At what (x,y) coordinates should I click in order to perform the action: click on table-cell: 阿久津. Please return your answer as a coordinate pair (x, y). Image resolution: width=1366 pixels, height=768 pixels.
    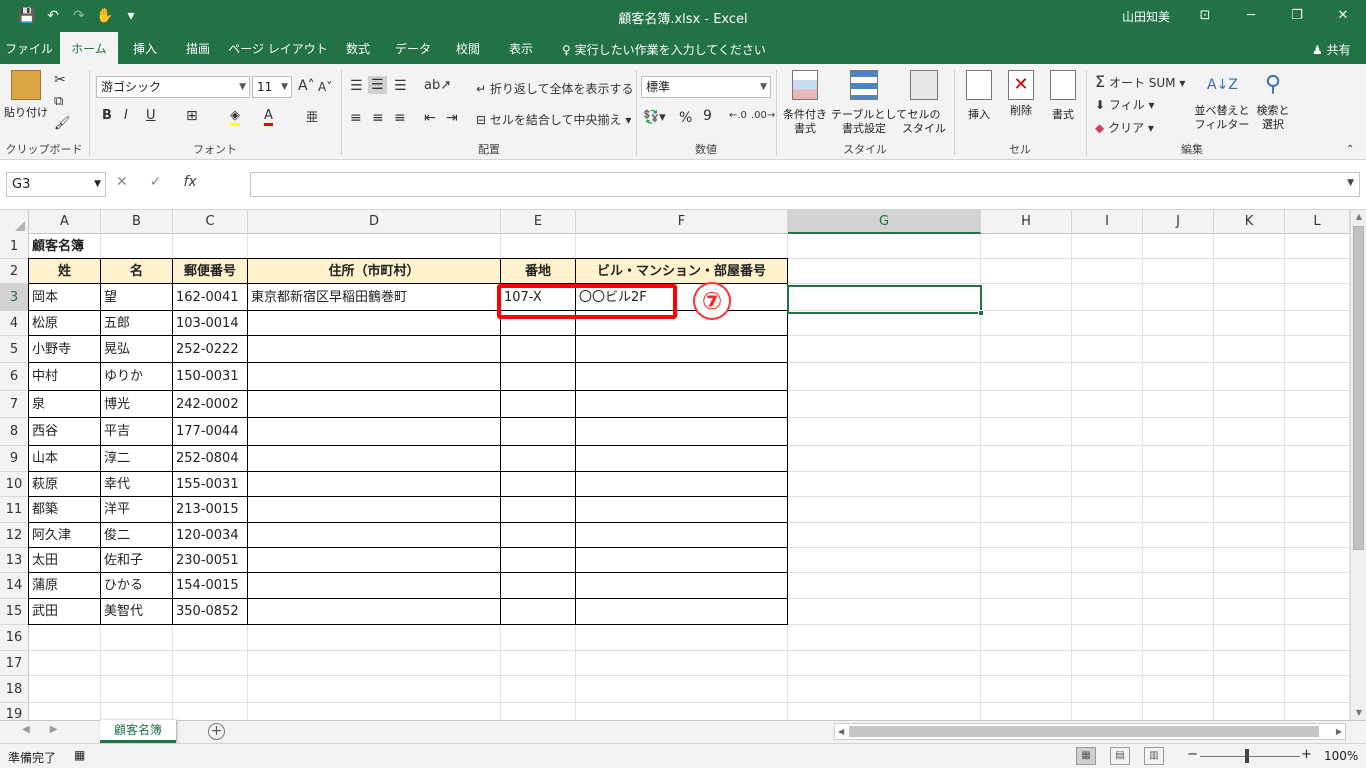
    Looking at the image, I should click on (64, 535).